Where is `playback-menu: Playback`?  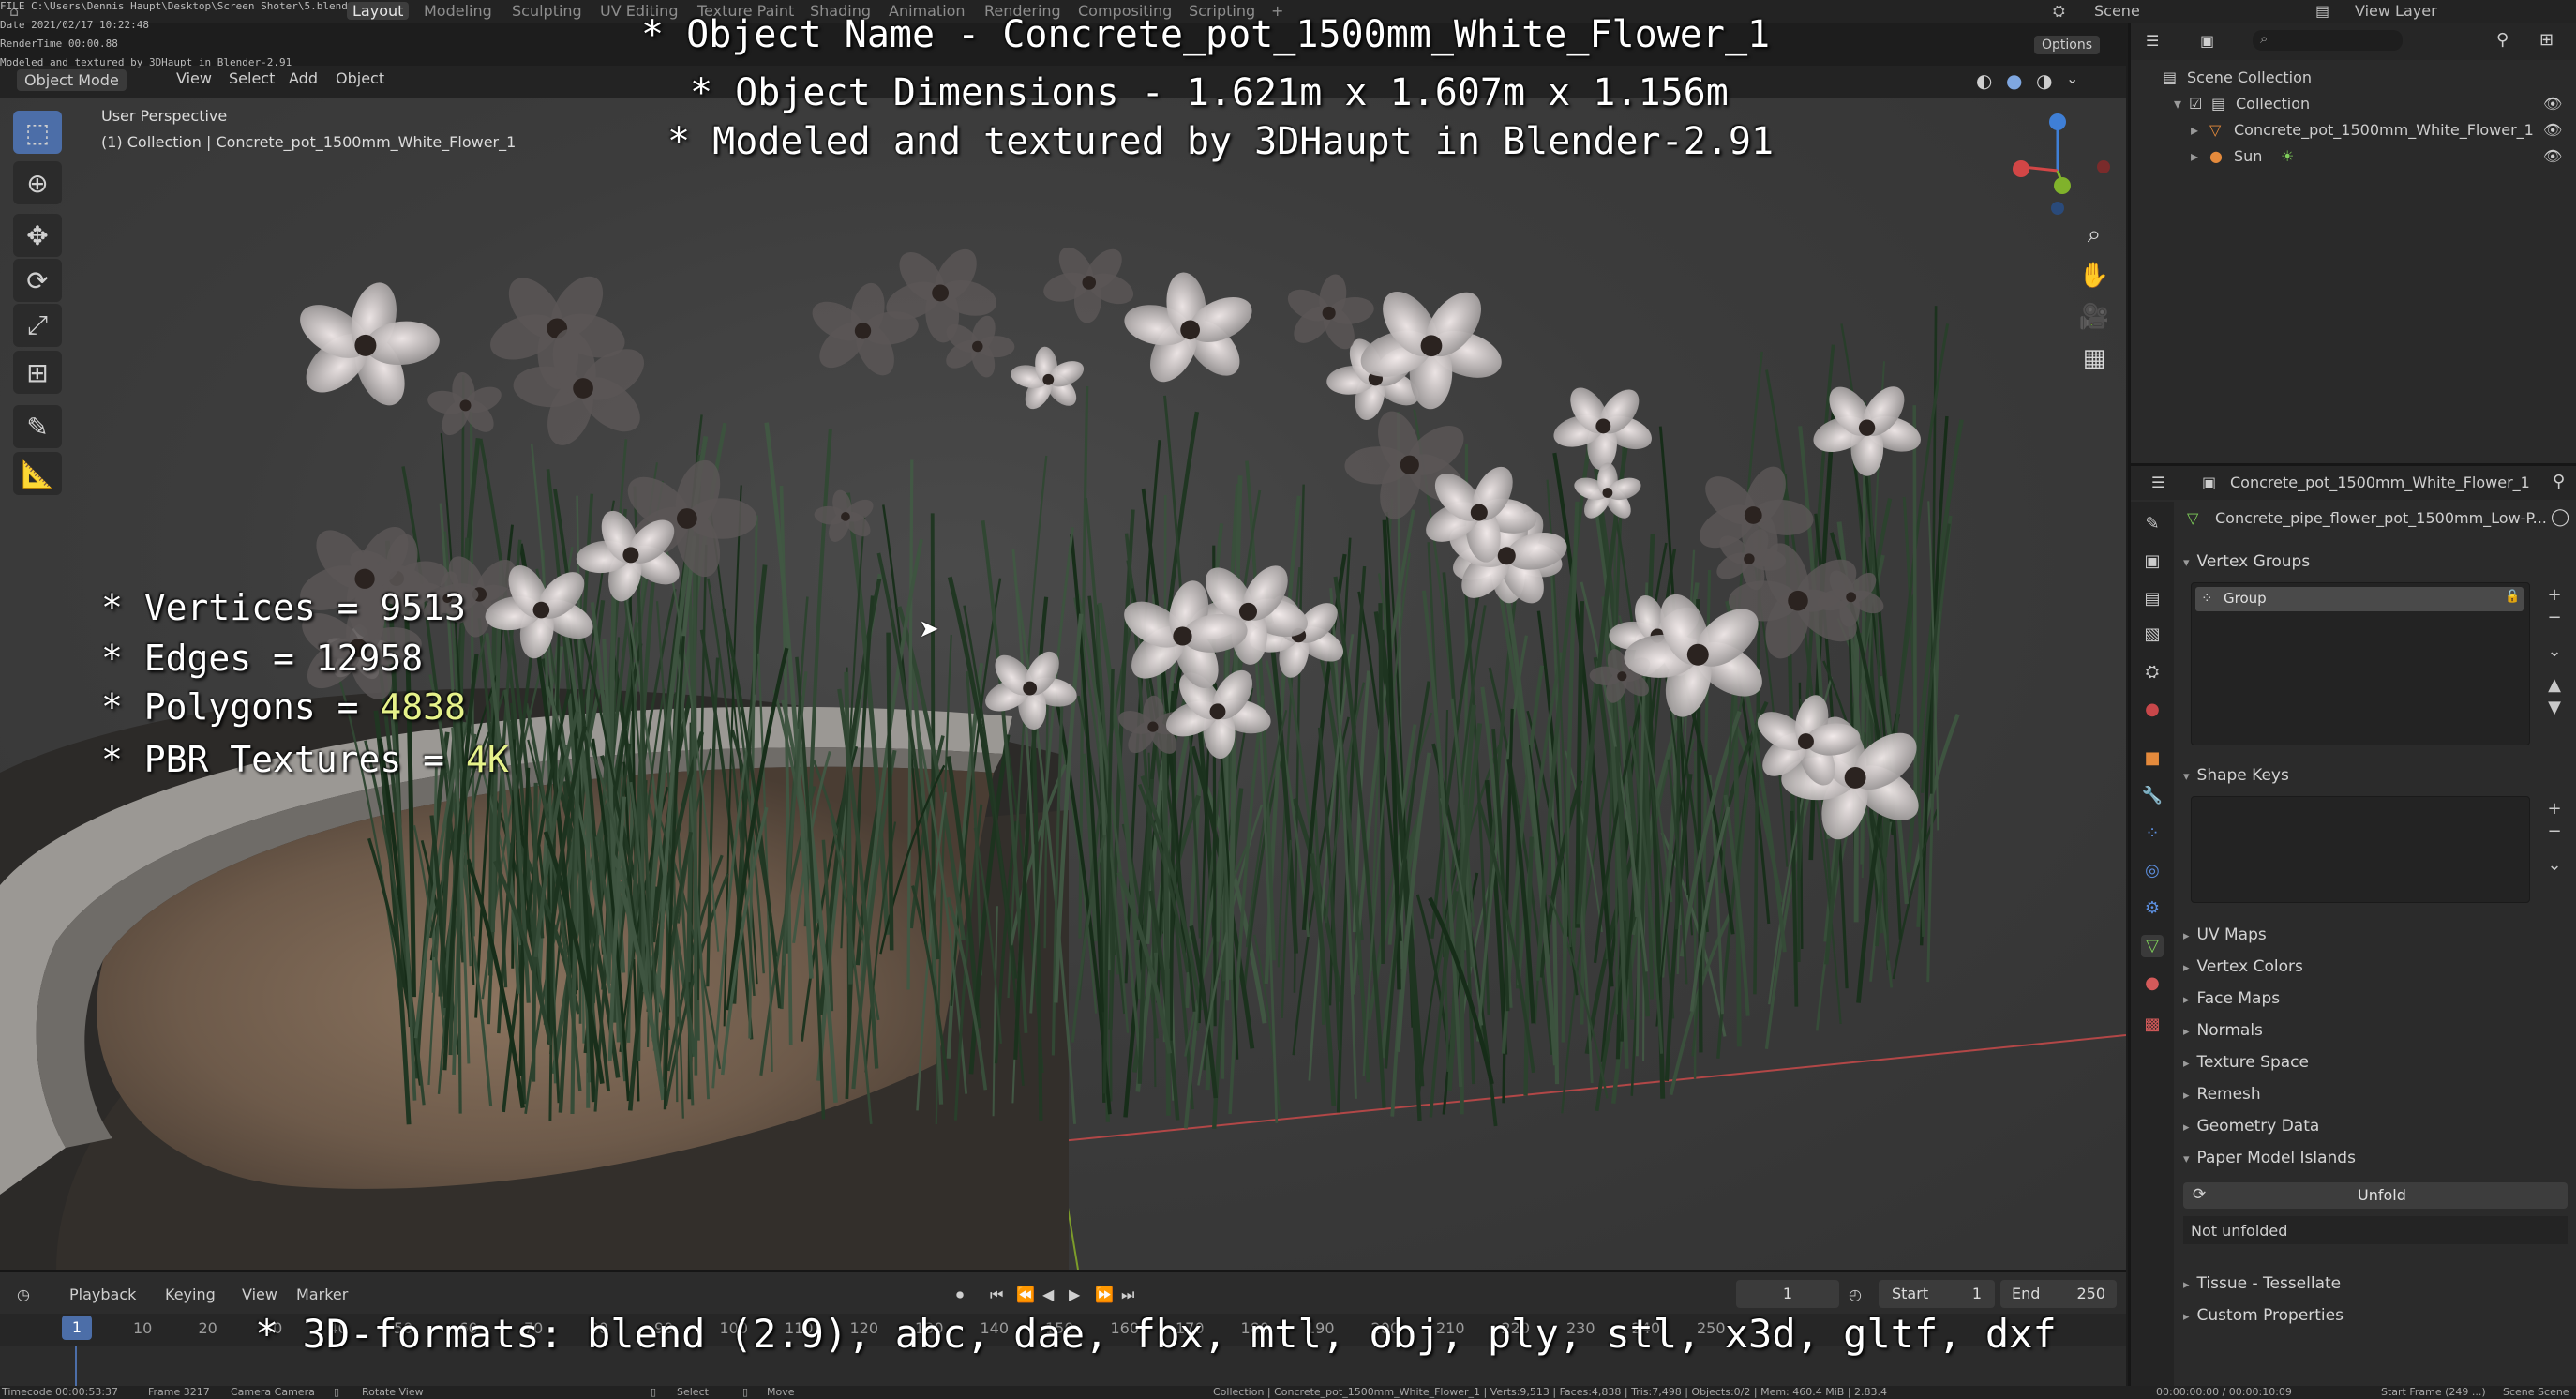
playback-menu: Playback is located at coordinates (103, 1294).